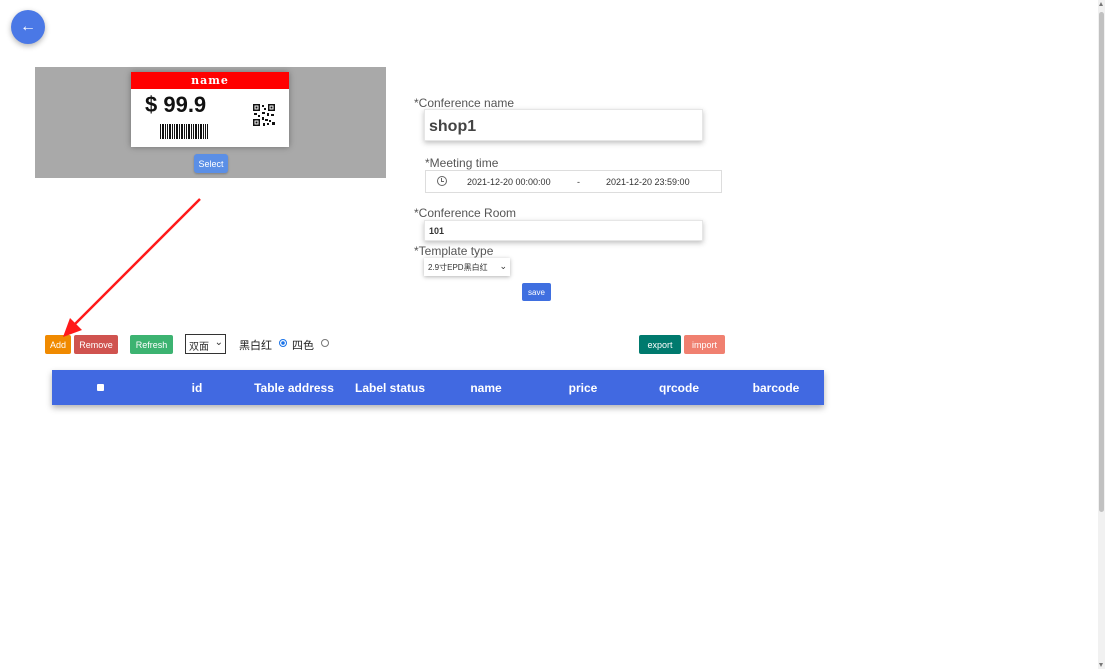  Describe the element at coordinates (536, 292) in the screenshot. I see `save-button: save` at that location.